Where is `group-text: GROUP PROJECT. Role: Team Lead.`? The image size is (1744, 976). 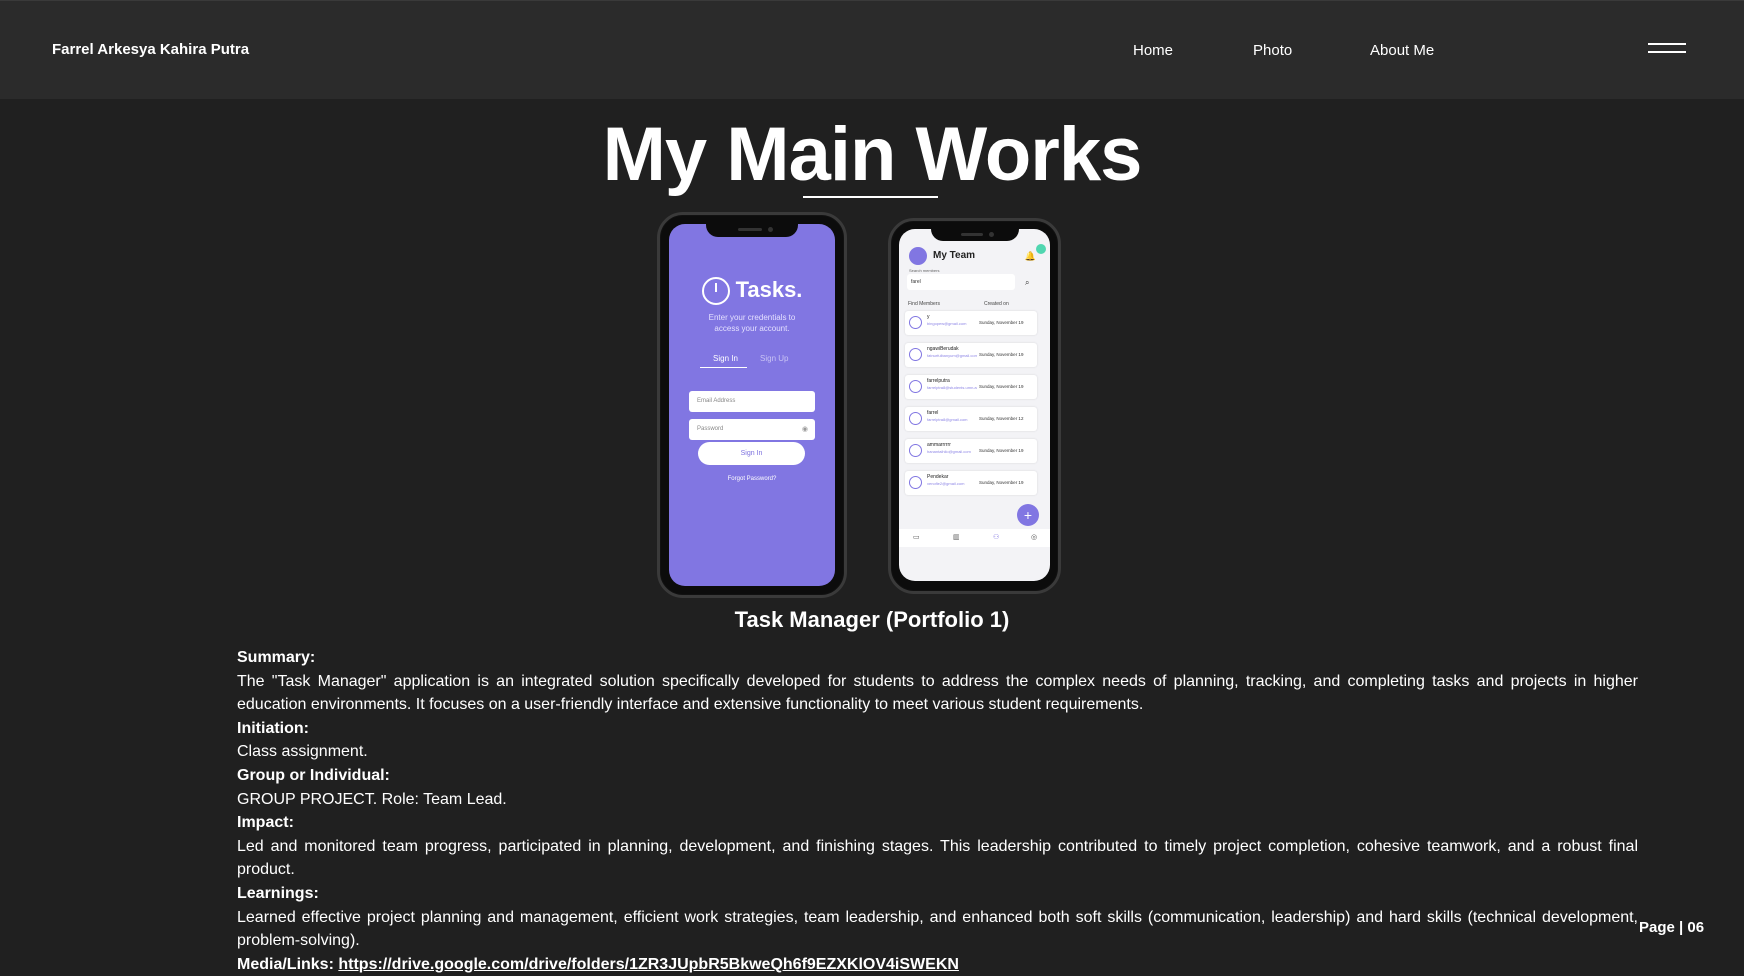
group-text: GROUP PROJECT. Role: Team Lead. is located at coordinates (372, 799).